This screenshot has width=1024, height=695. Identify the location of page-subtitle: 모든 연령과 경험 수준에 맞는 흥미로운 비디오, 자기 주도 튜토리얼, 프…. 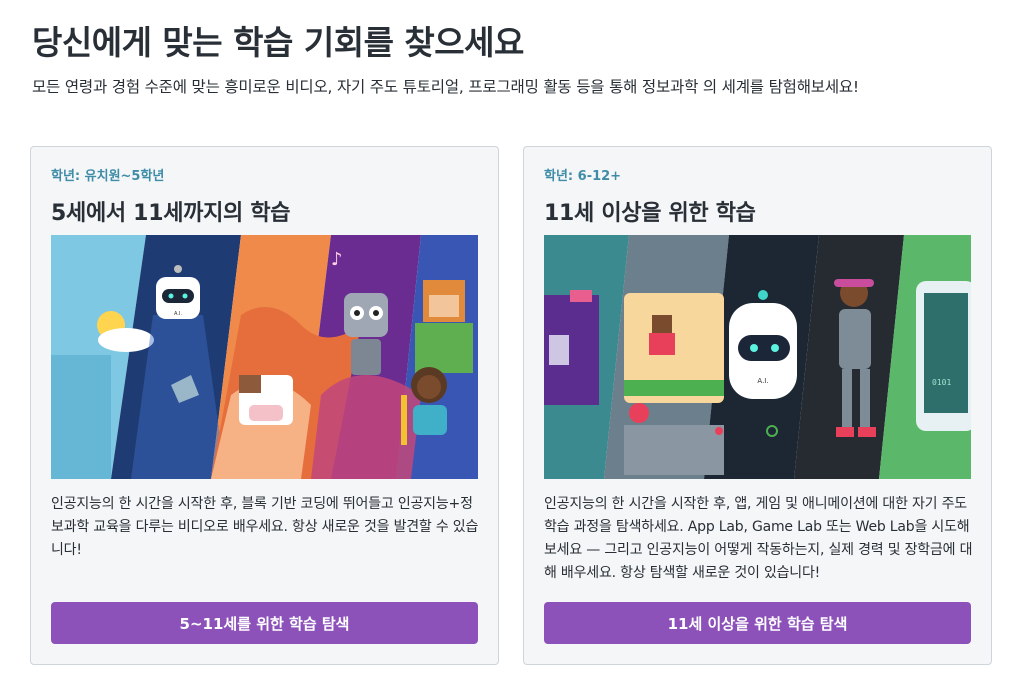
(445, 87).